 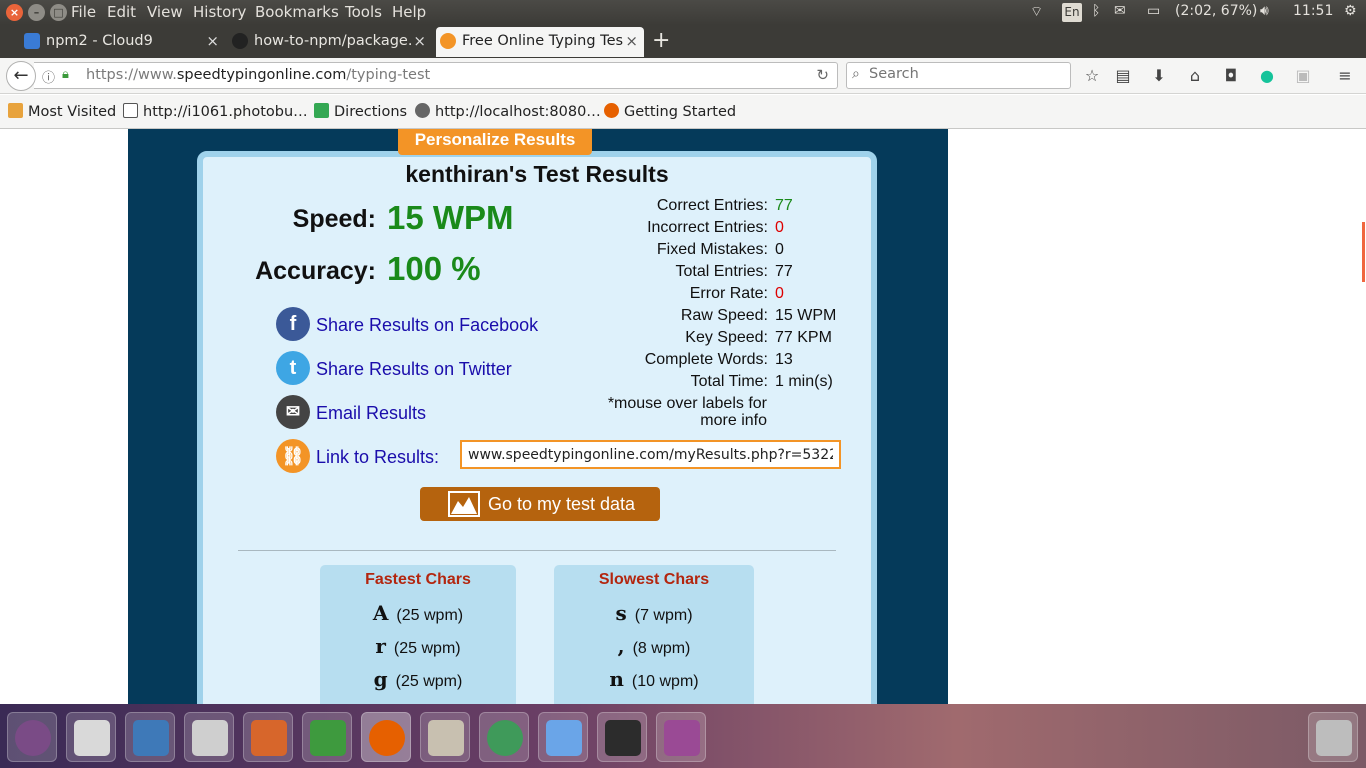 What do you see at coordinates (712, 205) in the screenshot?
I see `stat-label: Correct Entries:` at bounding box center [712, 205].